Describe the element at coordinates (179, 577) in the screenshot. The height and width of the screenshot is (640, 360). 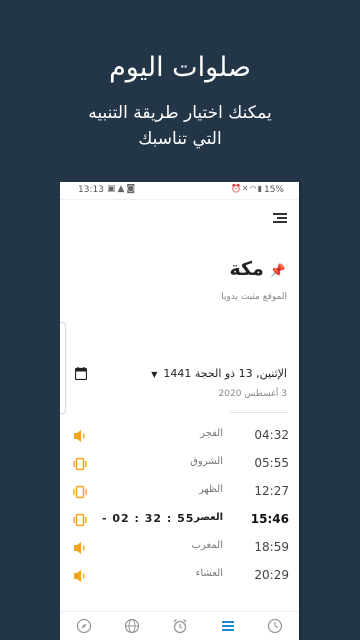
I see `prayer-row: العشاء 20:29` at that location.